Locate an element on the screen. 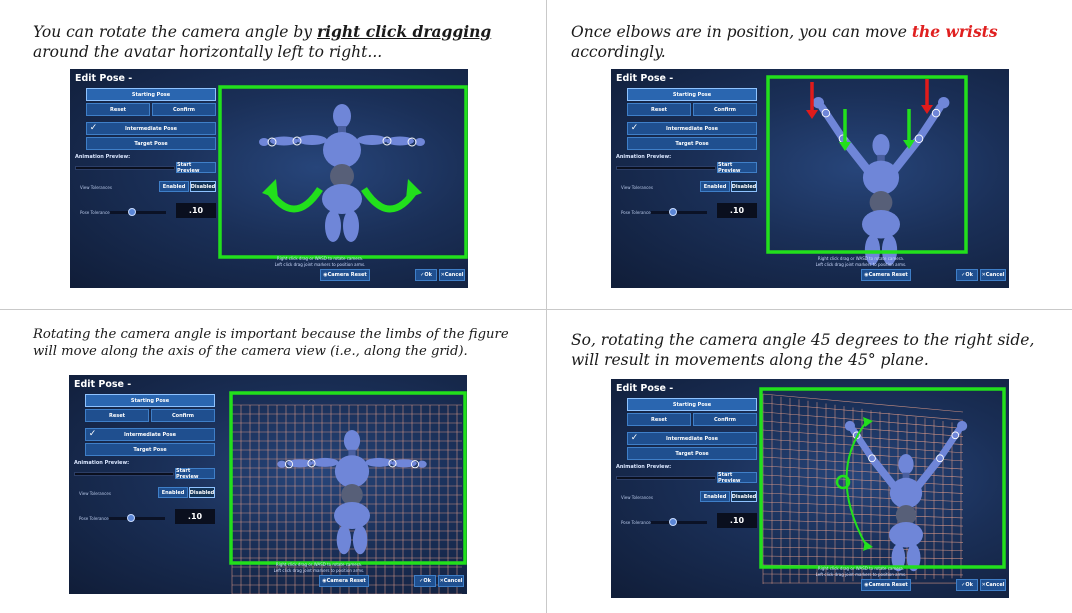 Image resolution: width=1072 pixels, height=613 pixels. emphasis-the-wrists: the wrists is located at coordinates (954, 31).